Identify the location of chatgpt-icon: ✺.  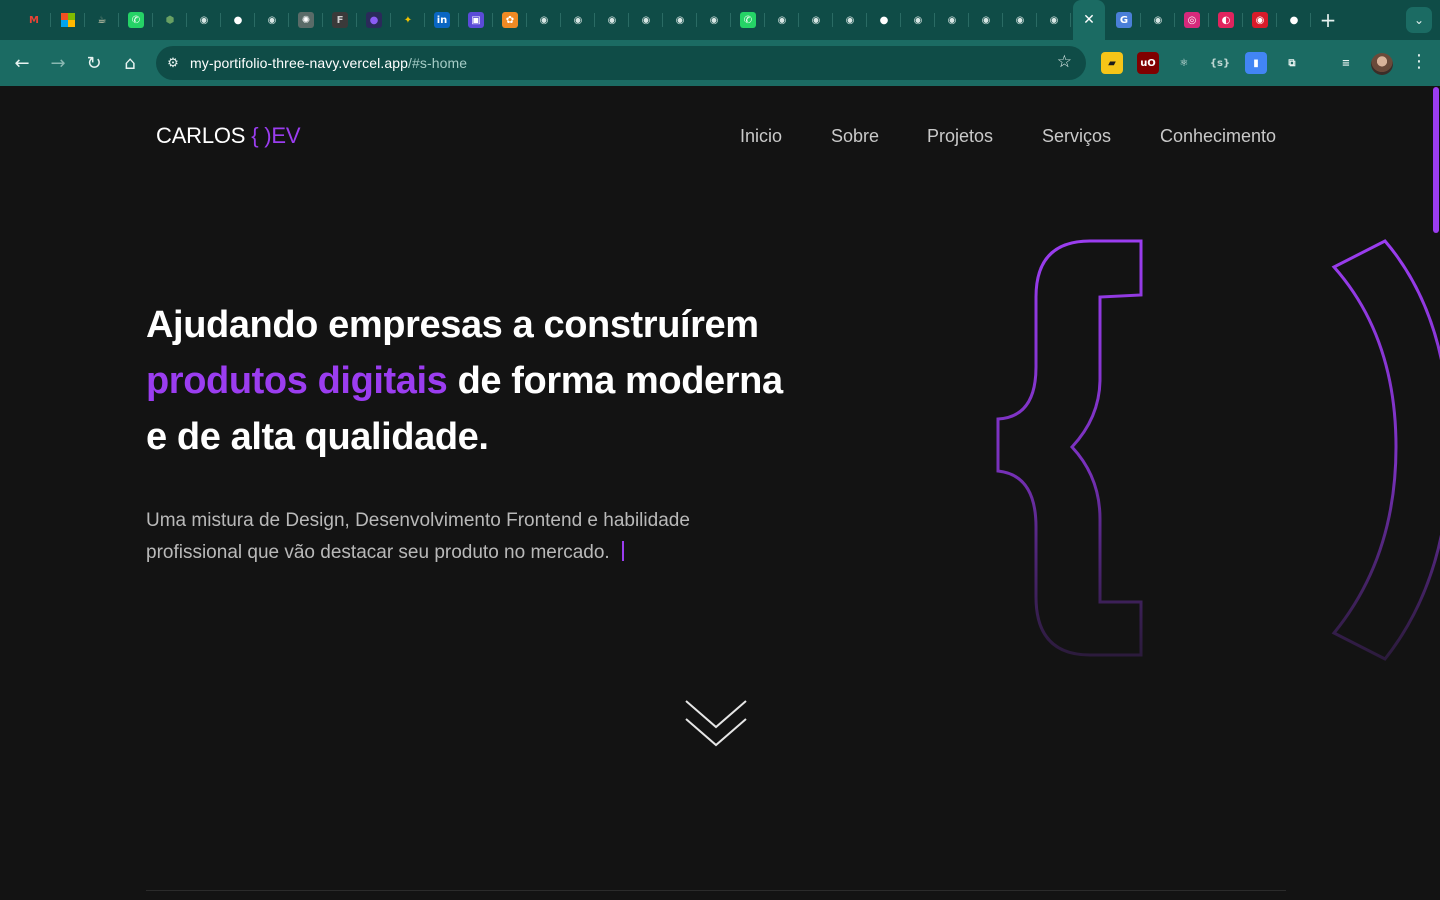
(306, 20).